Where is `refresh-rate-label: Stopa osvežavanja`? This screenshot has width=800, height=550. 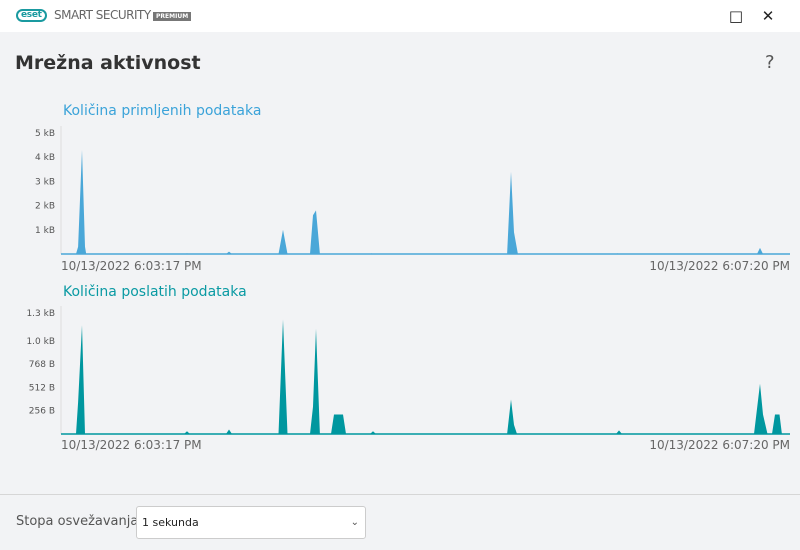 refresh-rate-label: Stopa osvežavanja is located at coordinates (77, 521).